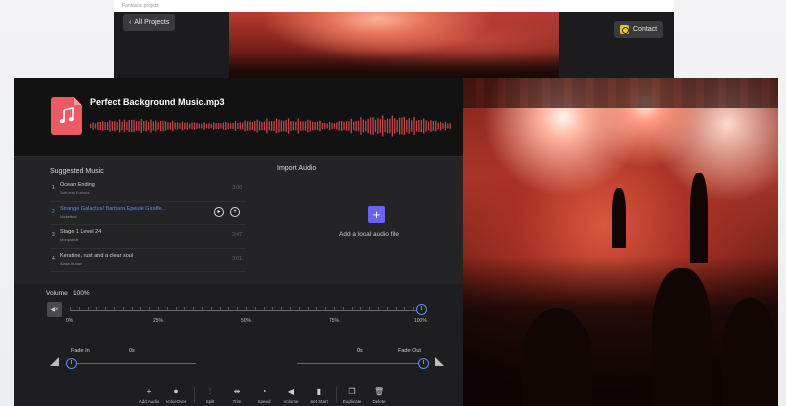  What do you see at coordinates (149, 22) in the screenshot?
I see `all-projects-button: ‹ All Projects` at bounding box center [149, 22].